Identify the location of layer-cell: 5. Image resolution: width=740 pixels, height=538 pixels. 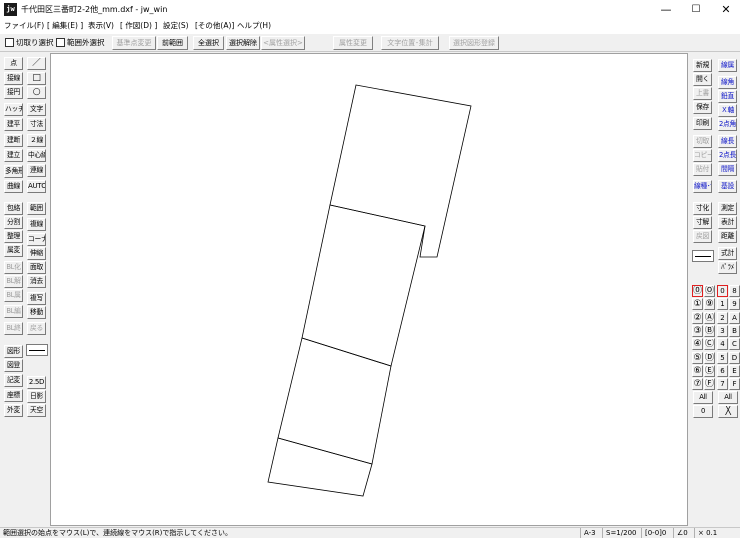
(722, 357).